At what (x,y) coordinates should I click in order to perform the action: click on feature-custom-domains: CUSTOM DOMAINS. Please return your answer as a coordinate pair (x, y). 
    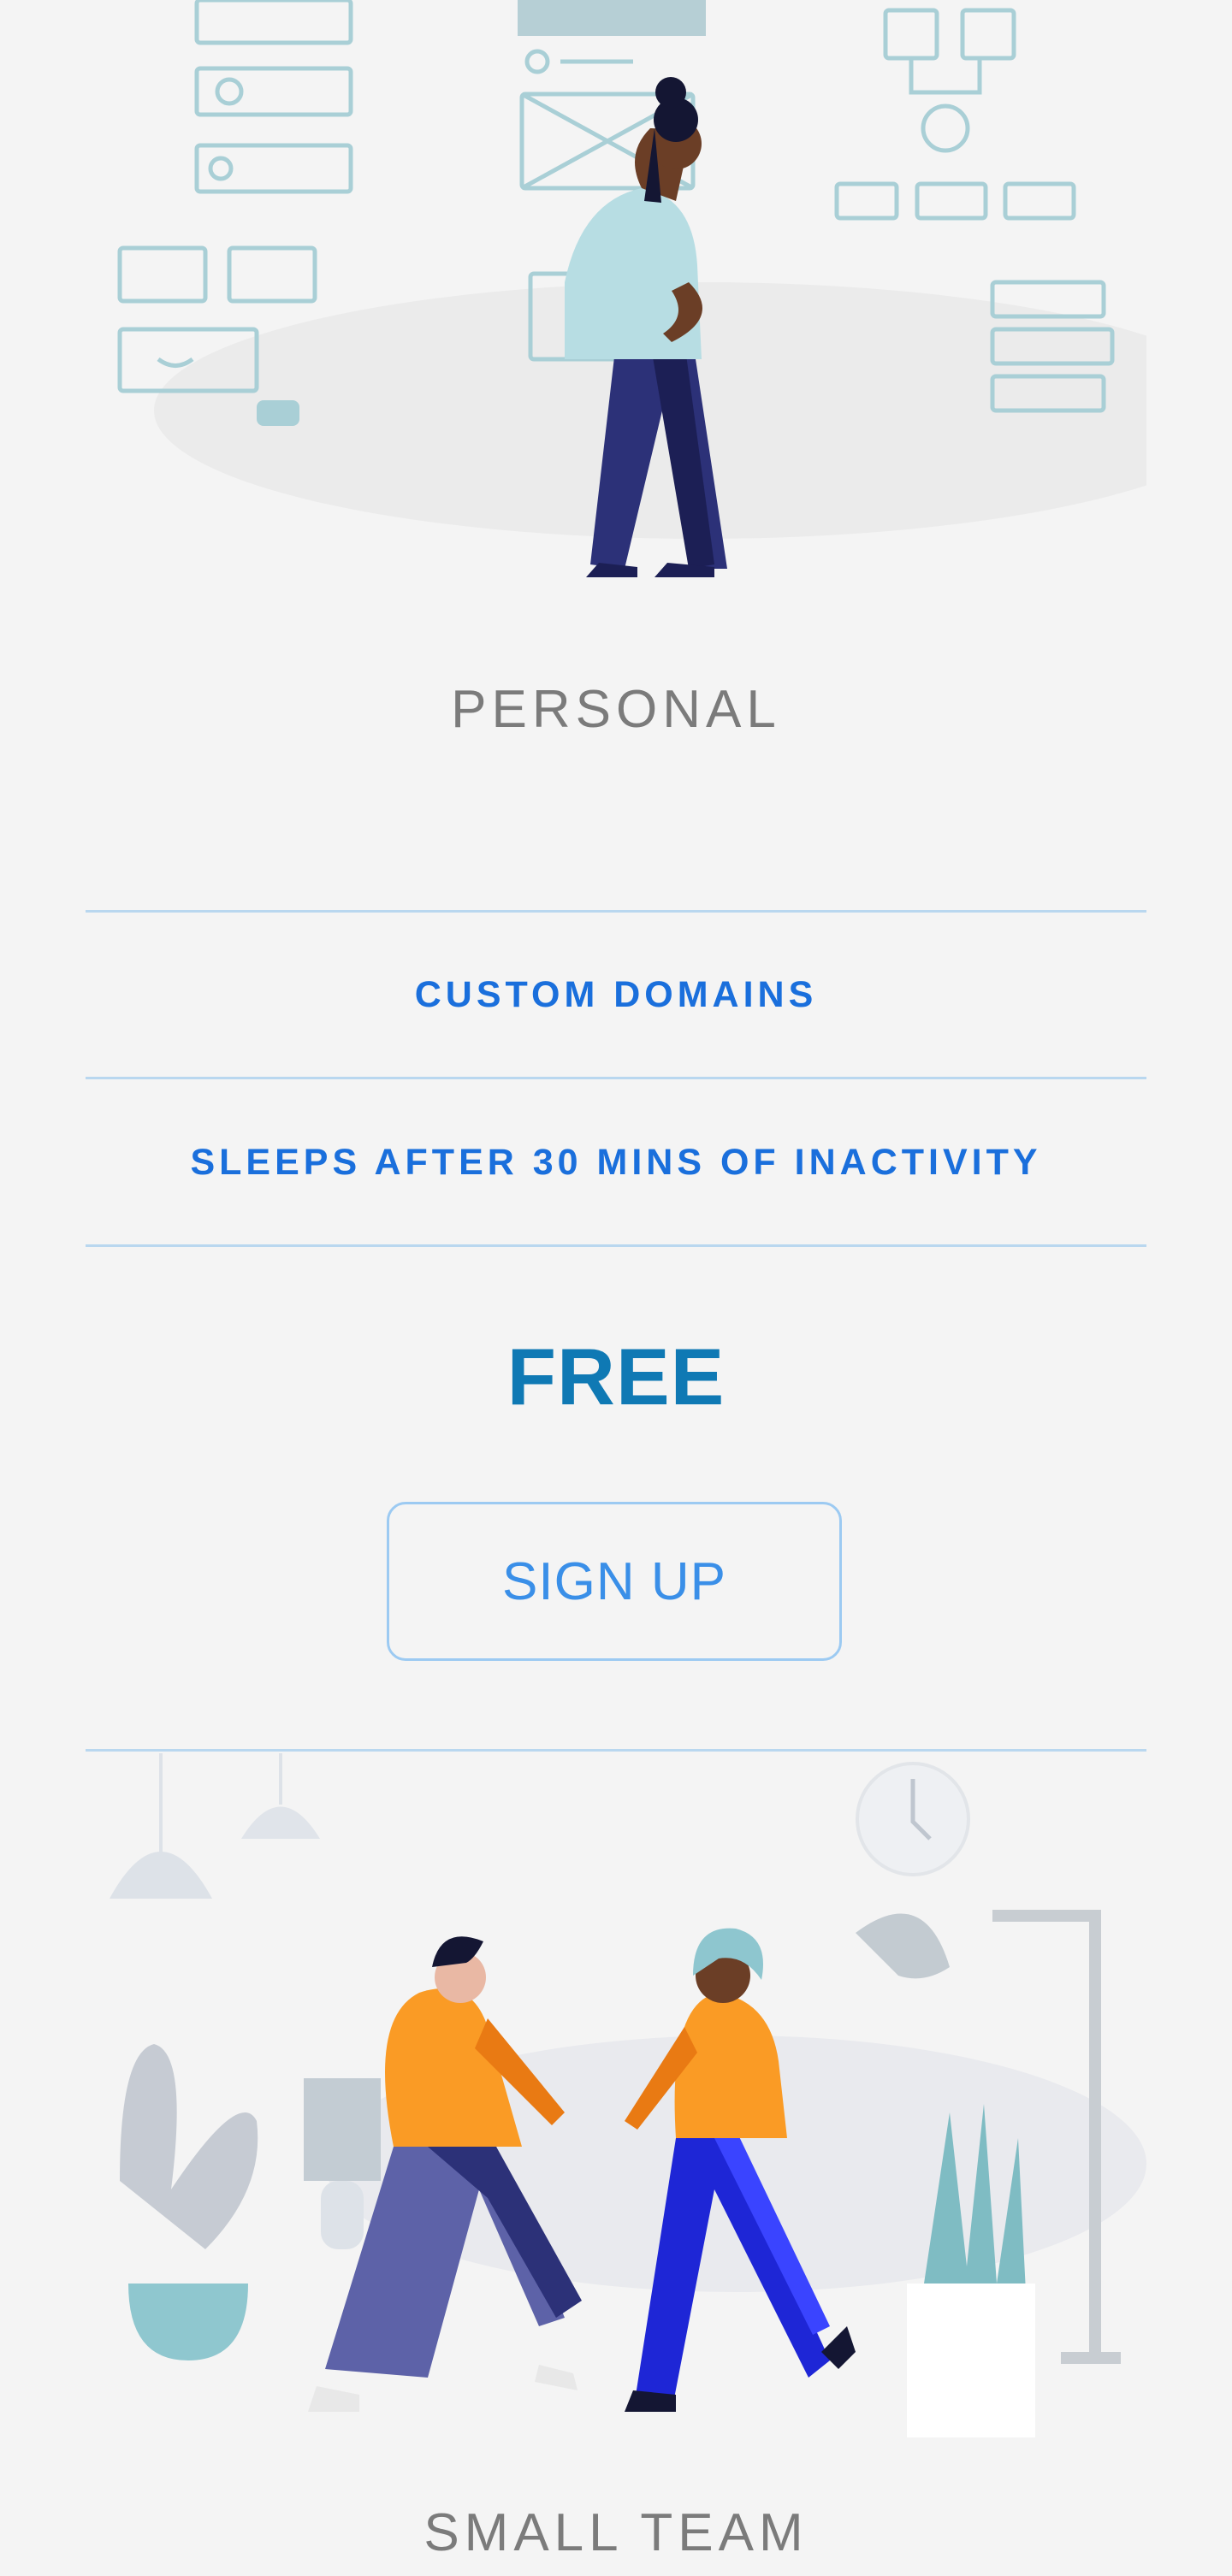
    Looking at the image, I should click on (616, 995).